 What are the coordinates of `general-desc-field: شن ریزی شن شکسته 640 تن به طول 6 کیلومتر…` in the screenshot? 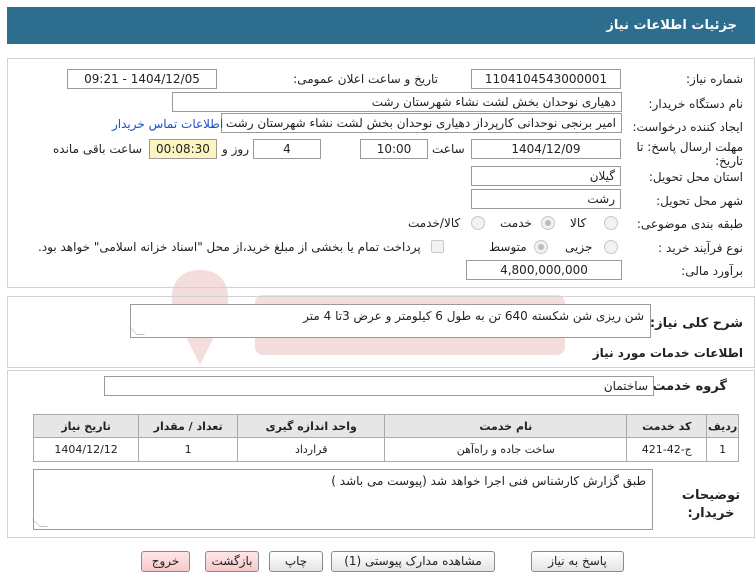 It's located at (390, 321).